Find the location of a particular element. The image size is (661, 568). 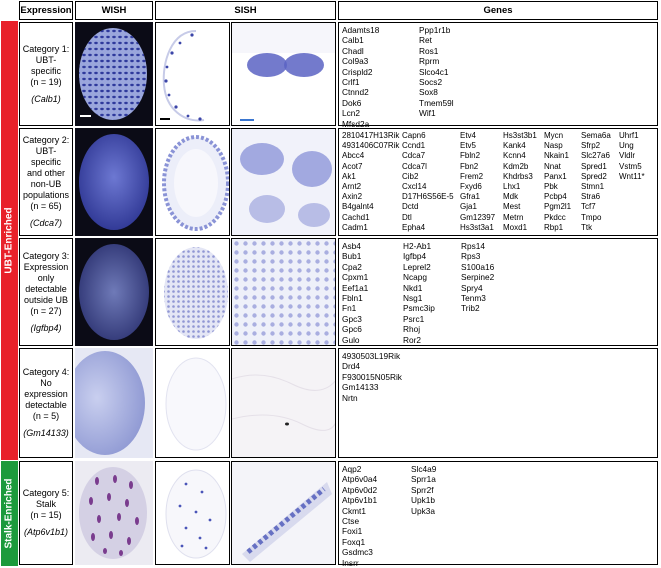

header-wish: WISH is located at coordinates (114, 10).